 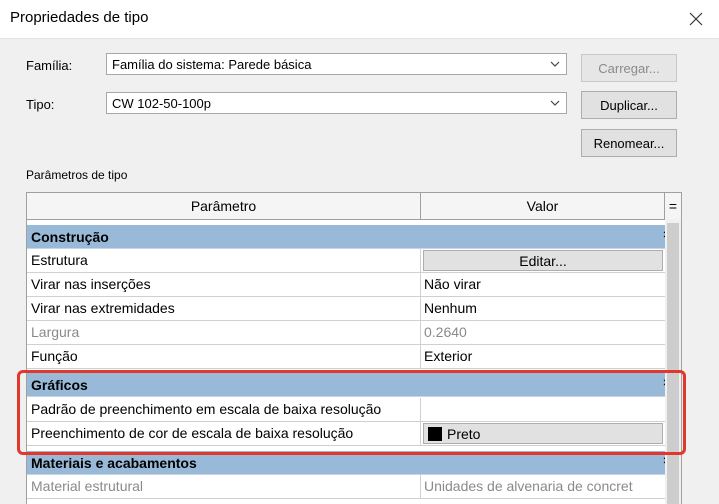 I want to click on table-row: Virar nas extremidades Nenhum, so click(x=346, y=309).